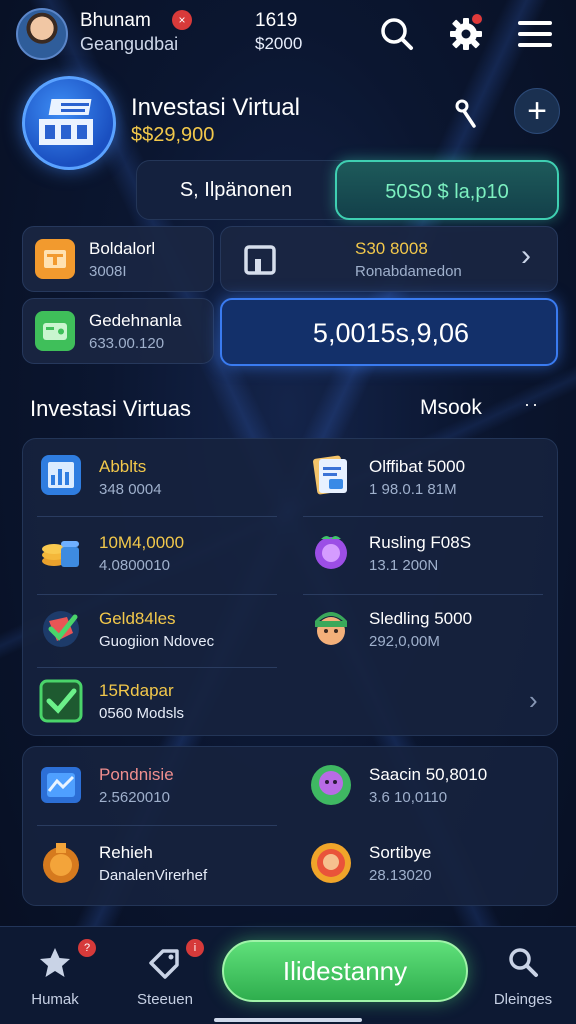 The image size is (576, 1024). What do you see at coordinates (153, 875) in the screenshot?
I see `list-item-sub: DanalenVirerhef` at bounding box center [153, 875].